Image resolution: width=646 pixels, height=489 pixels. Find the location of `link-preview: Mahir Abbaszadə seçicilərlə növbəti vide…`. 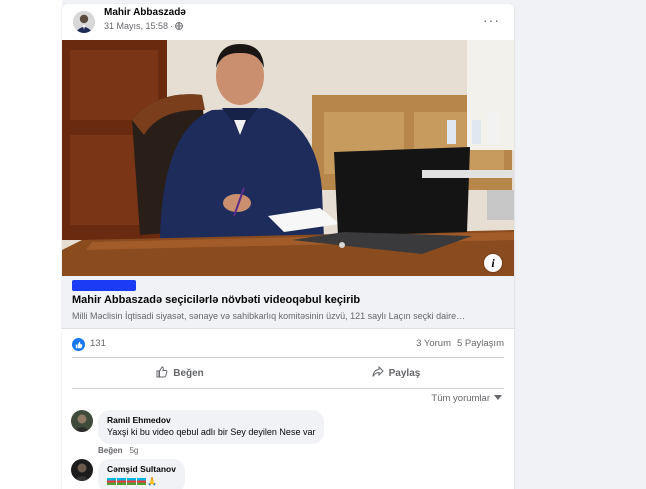

link-preview: Mahir Abbaszadə seçicilərlə növbəti vide… is located at coordinates (288, 302).